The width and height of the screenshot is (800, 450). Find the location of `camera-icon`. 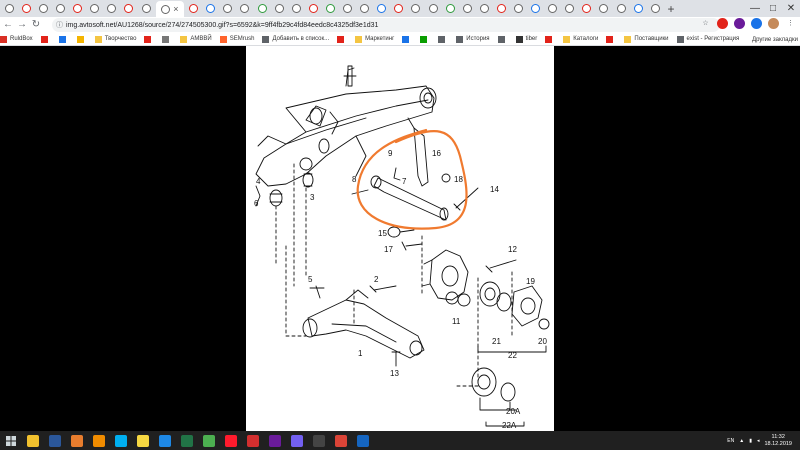

camera-icon is located at coordinates (319, 440).